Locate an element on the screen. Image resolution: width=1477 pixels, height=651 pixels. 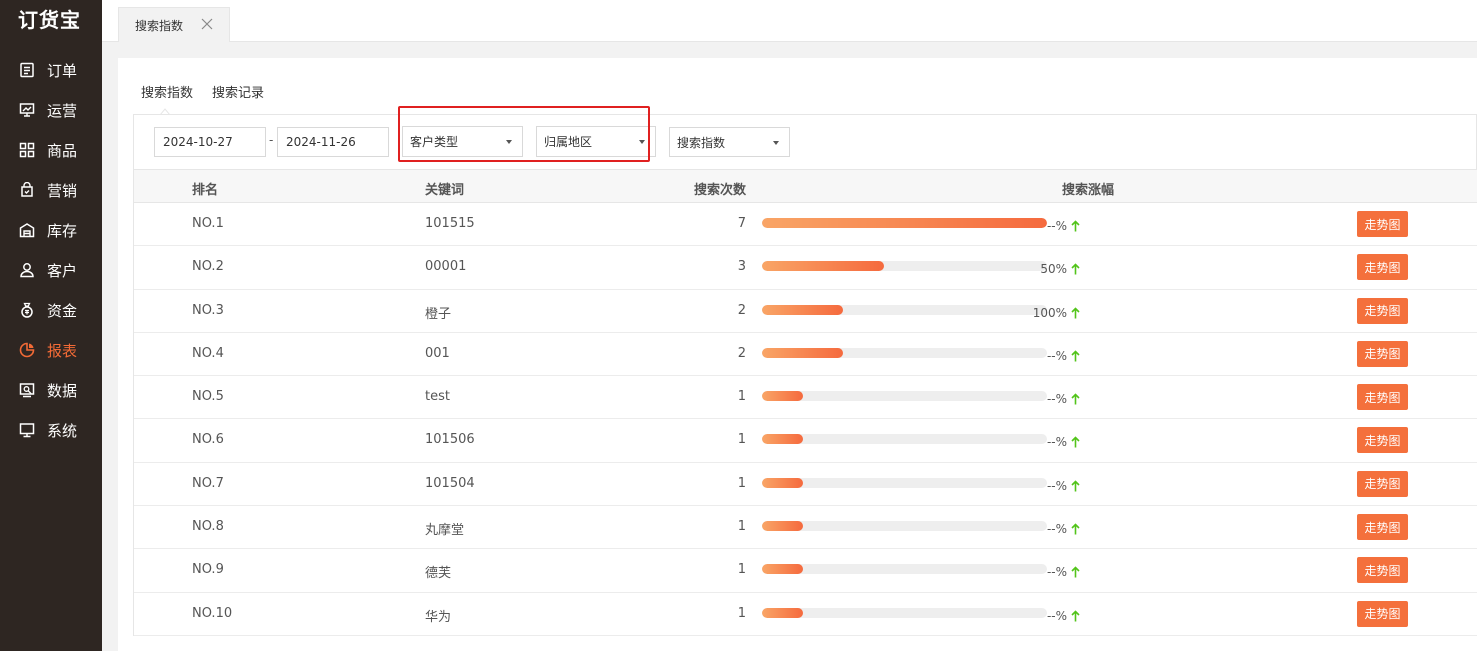
sidebar-item-product: 商品 is located at coordinates (51, 150).